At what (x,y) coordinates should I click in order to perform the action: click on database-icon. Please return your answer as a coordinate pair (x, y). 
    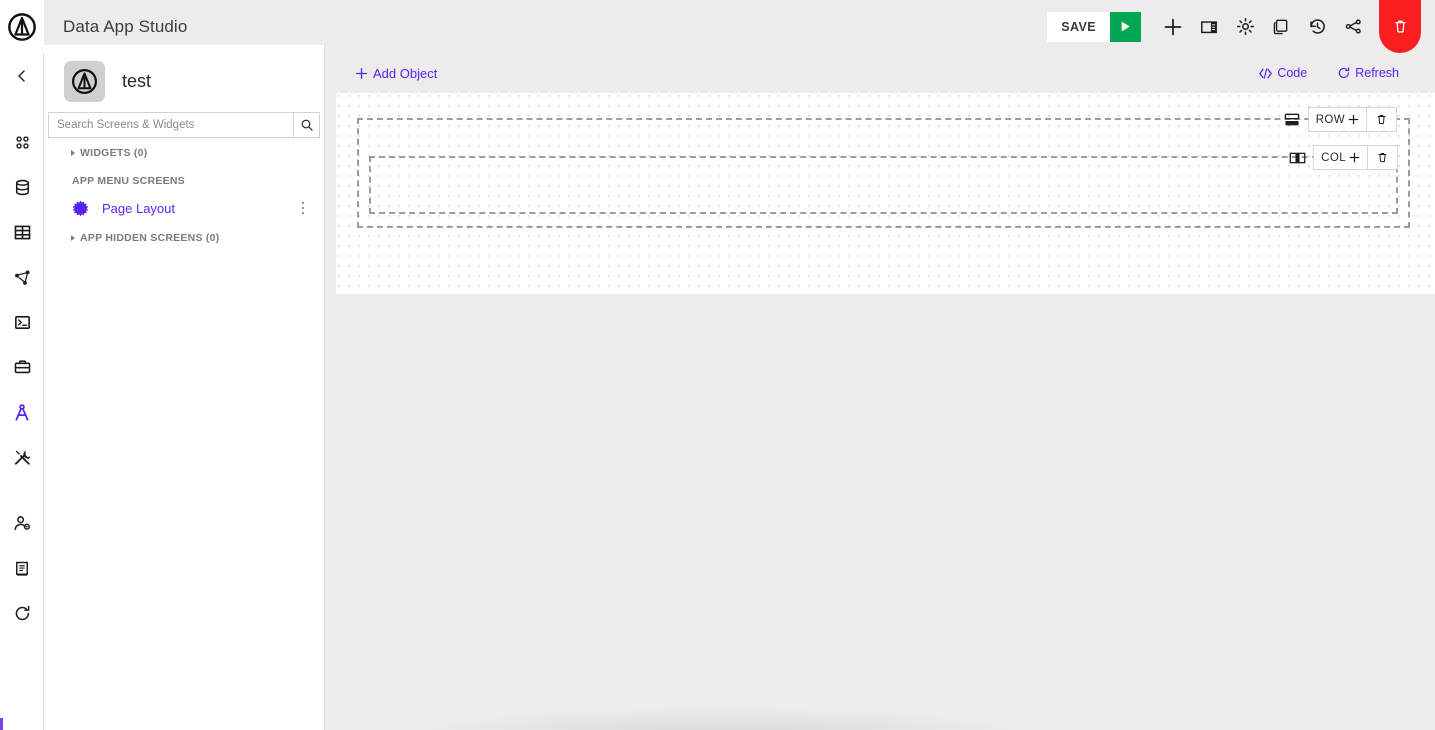
    Looking at the image, I should click on (22, 187).